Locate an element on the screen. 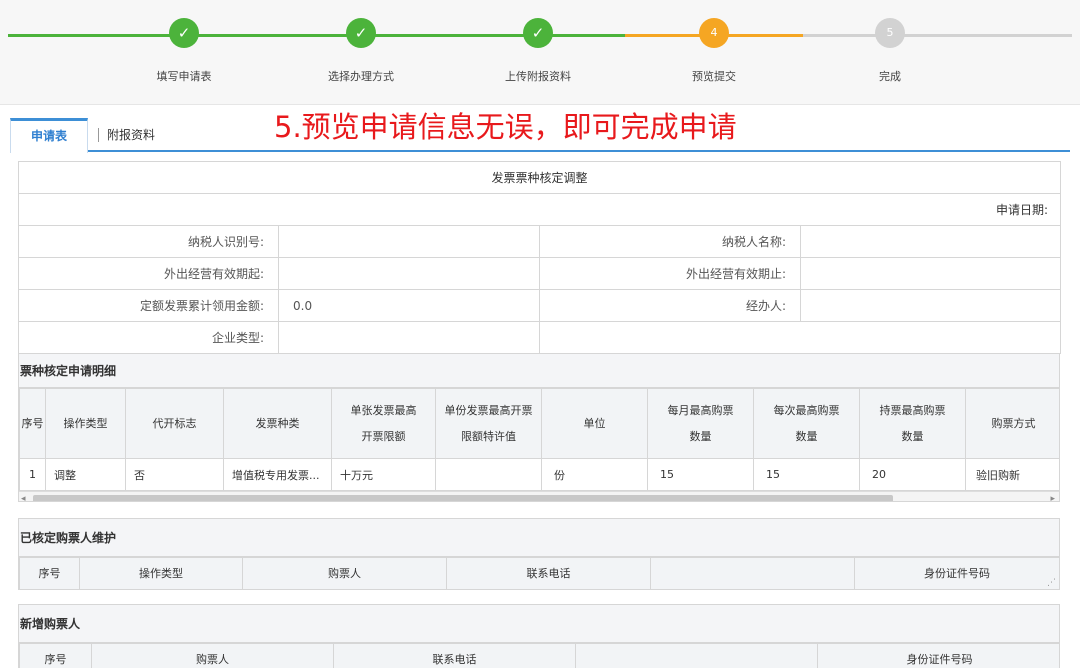 Image resolution: width=1080 pixels, height=668 pixels. table-cell: 否 is located at coordinates (175, 475).